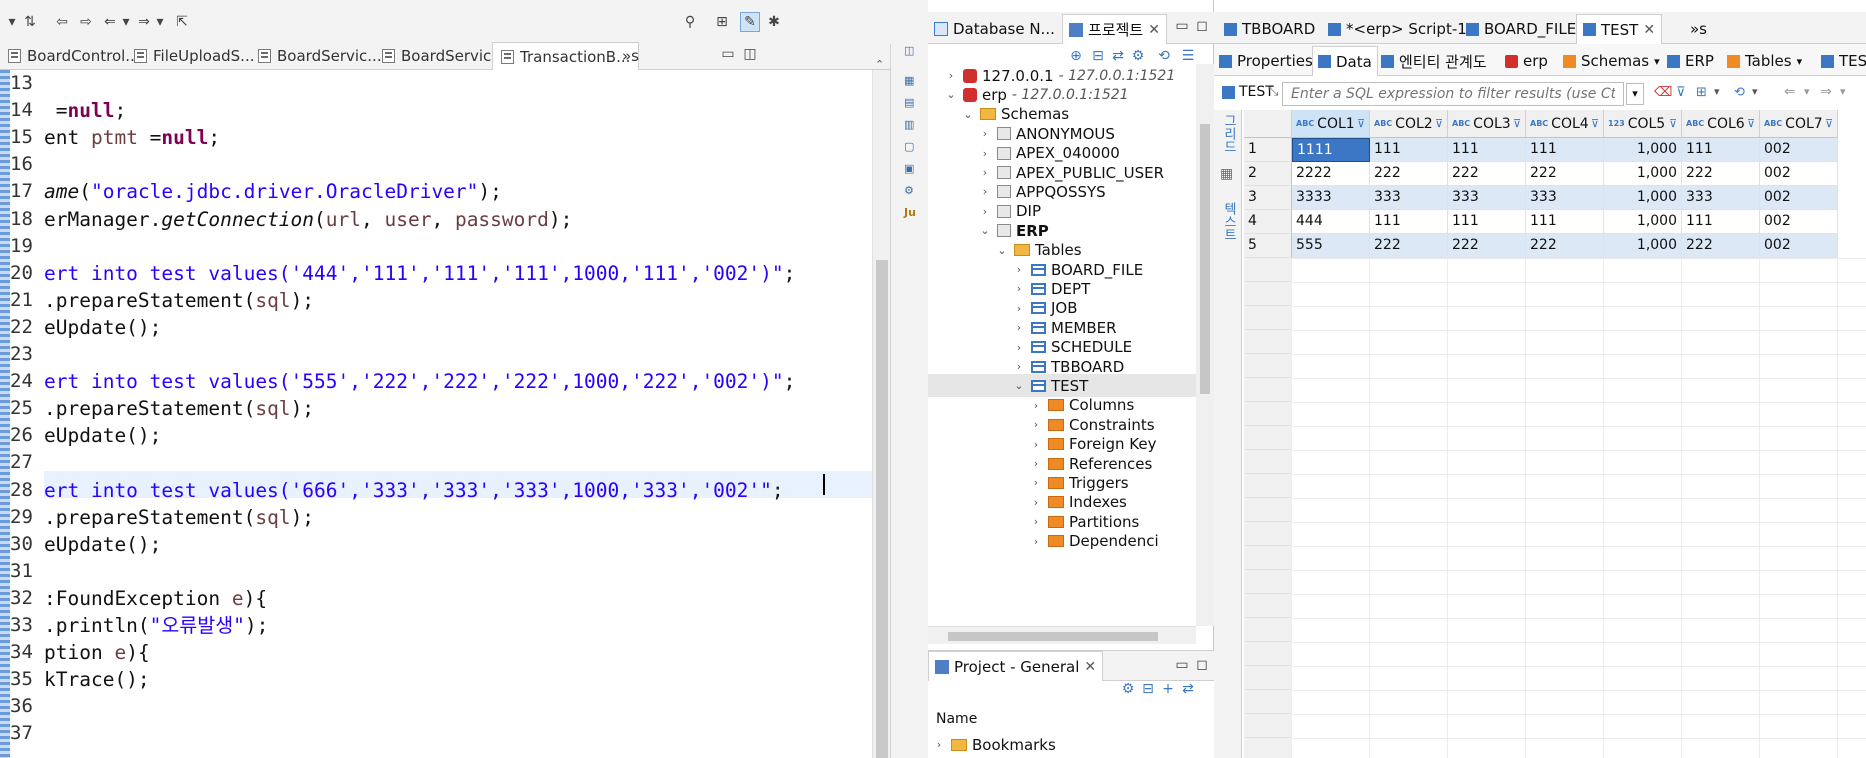 This screenshot has height=758, width=1866. What do you see at coordinates (1764, 61) in the screenshot?
I see `breadcrumb-tables: Tables ▾` at bounding box center [1764, 61].